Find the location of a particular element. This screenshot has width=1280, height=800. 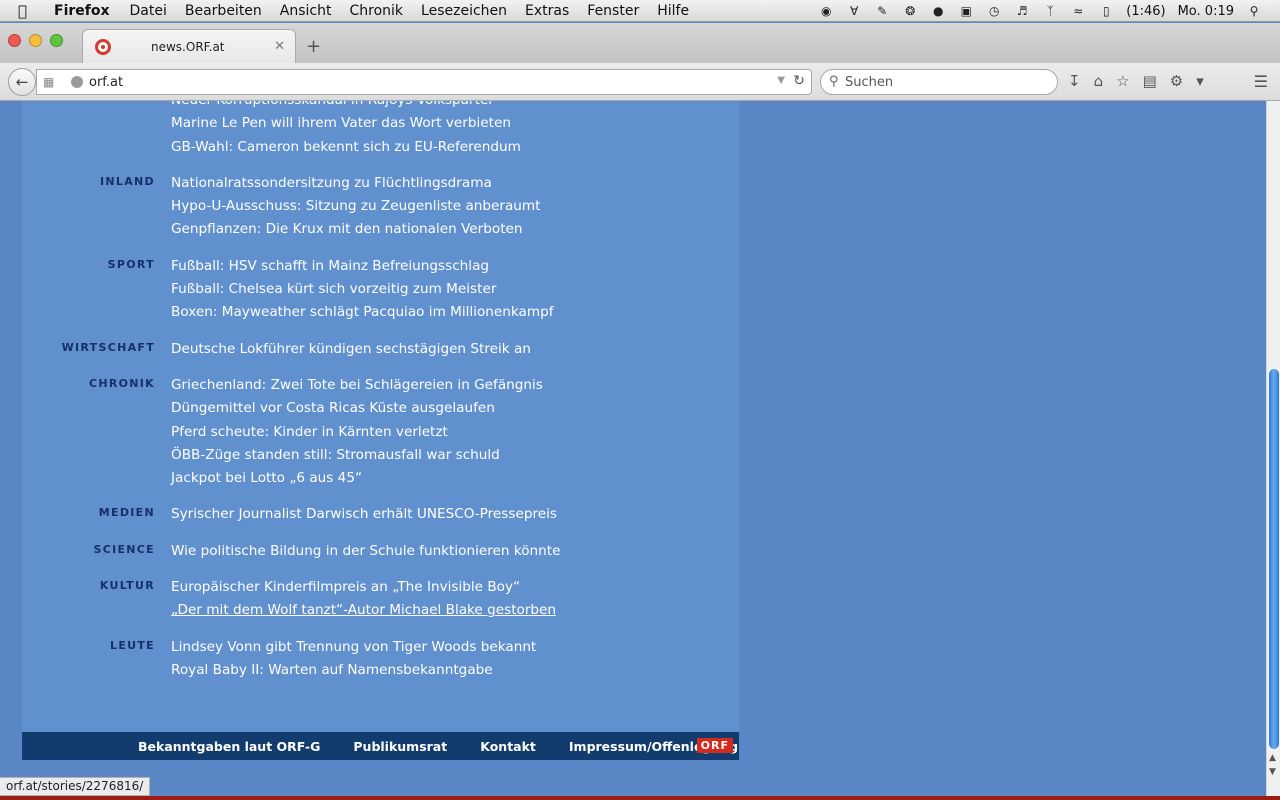

section-category-label: KULTUR is located at coordinates (127, 585).